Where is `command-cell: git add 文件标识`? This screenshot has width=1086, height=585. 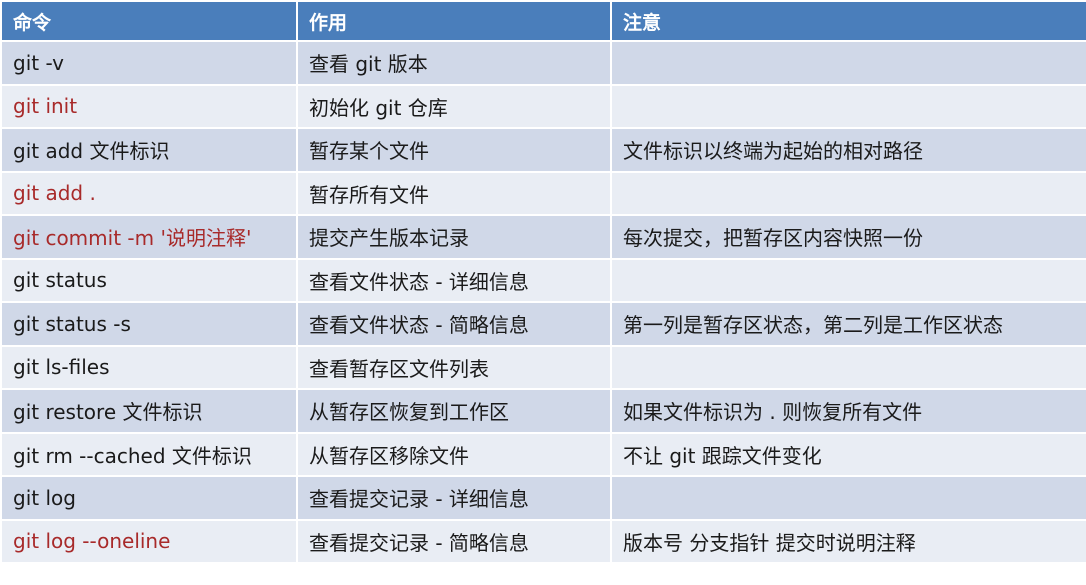 command-cell: git add 文件标识 is located at coordinates (149, 150).